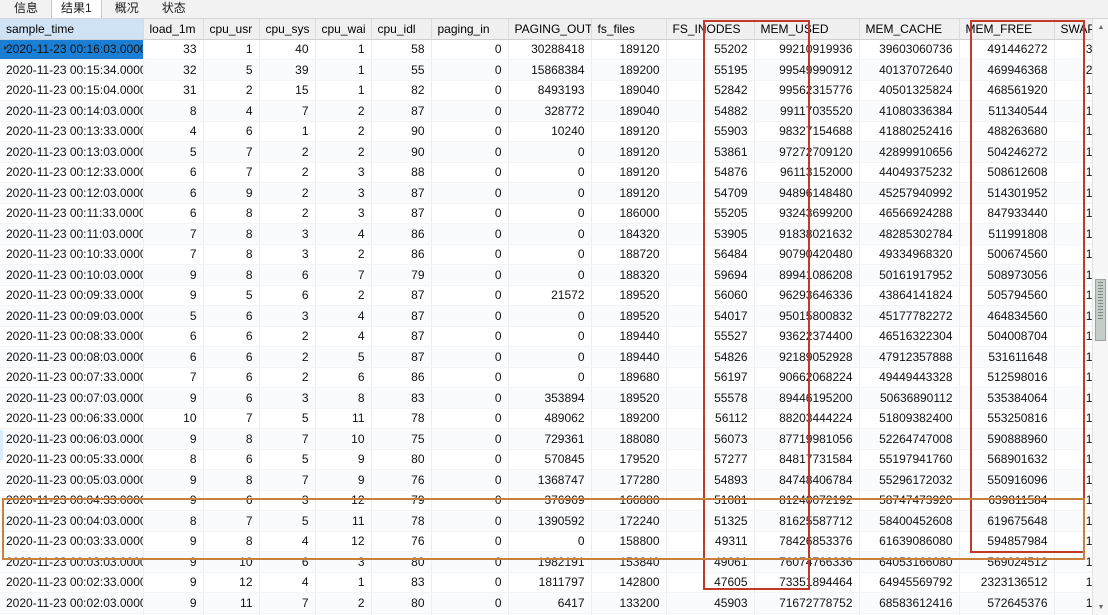 This screenshot has width=1108, height=615. What do you see at coordinates (343, 459) in the screenshot?
I see `cell-cpu_wai: 9` at bounding box center [343, 459].